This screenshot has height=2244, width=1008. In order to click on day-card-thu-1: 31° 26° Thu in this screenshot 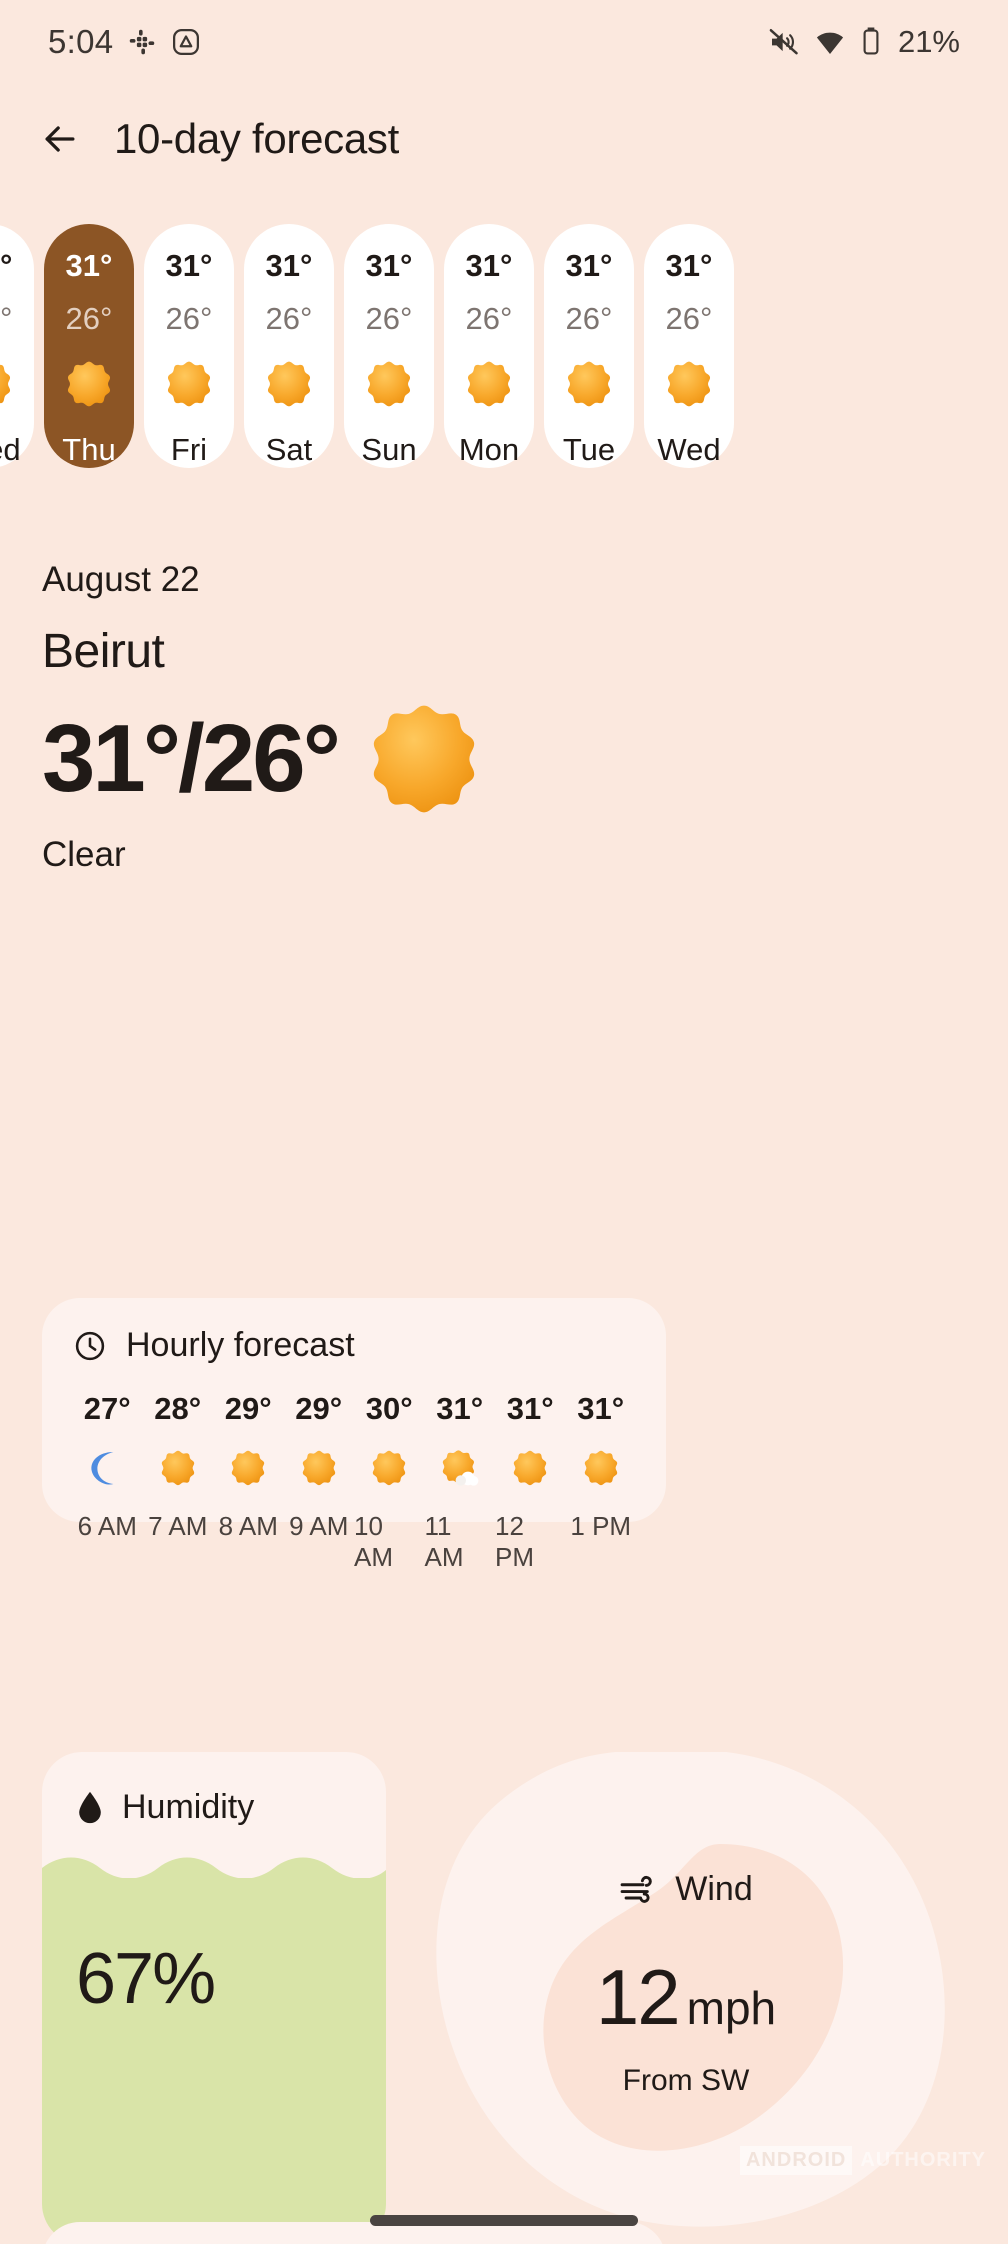, I will do `click(89, 346)`.